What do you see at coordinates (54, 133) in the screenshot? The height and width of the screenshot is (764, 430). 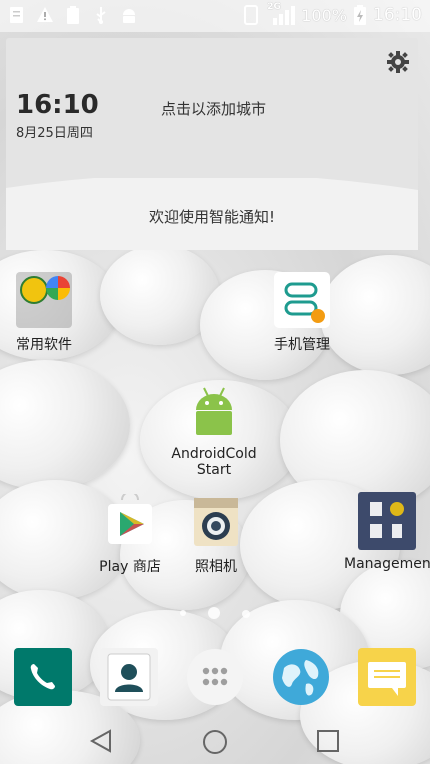 I see `widget-date: 8月25日周四` at bounding box center [54, 133].